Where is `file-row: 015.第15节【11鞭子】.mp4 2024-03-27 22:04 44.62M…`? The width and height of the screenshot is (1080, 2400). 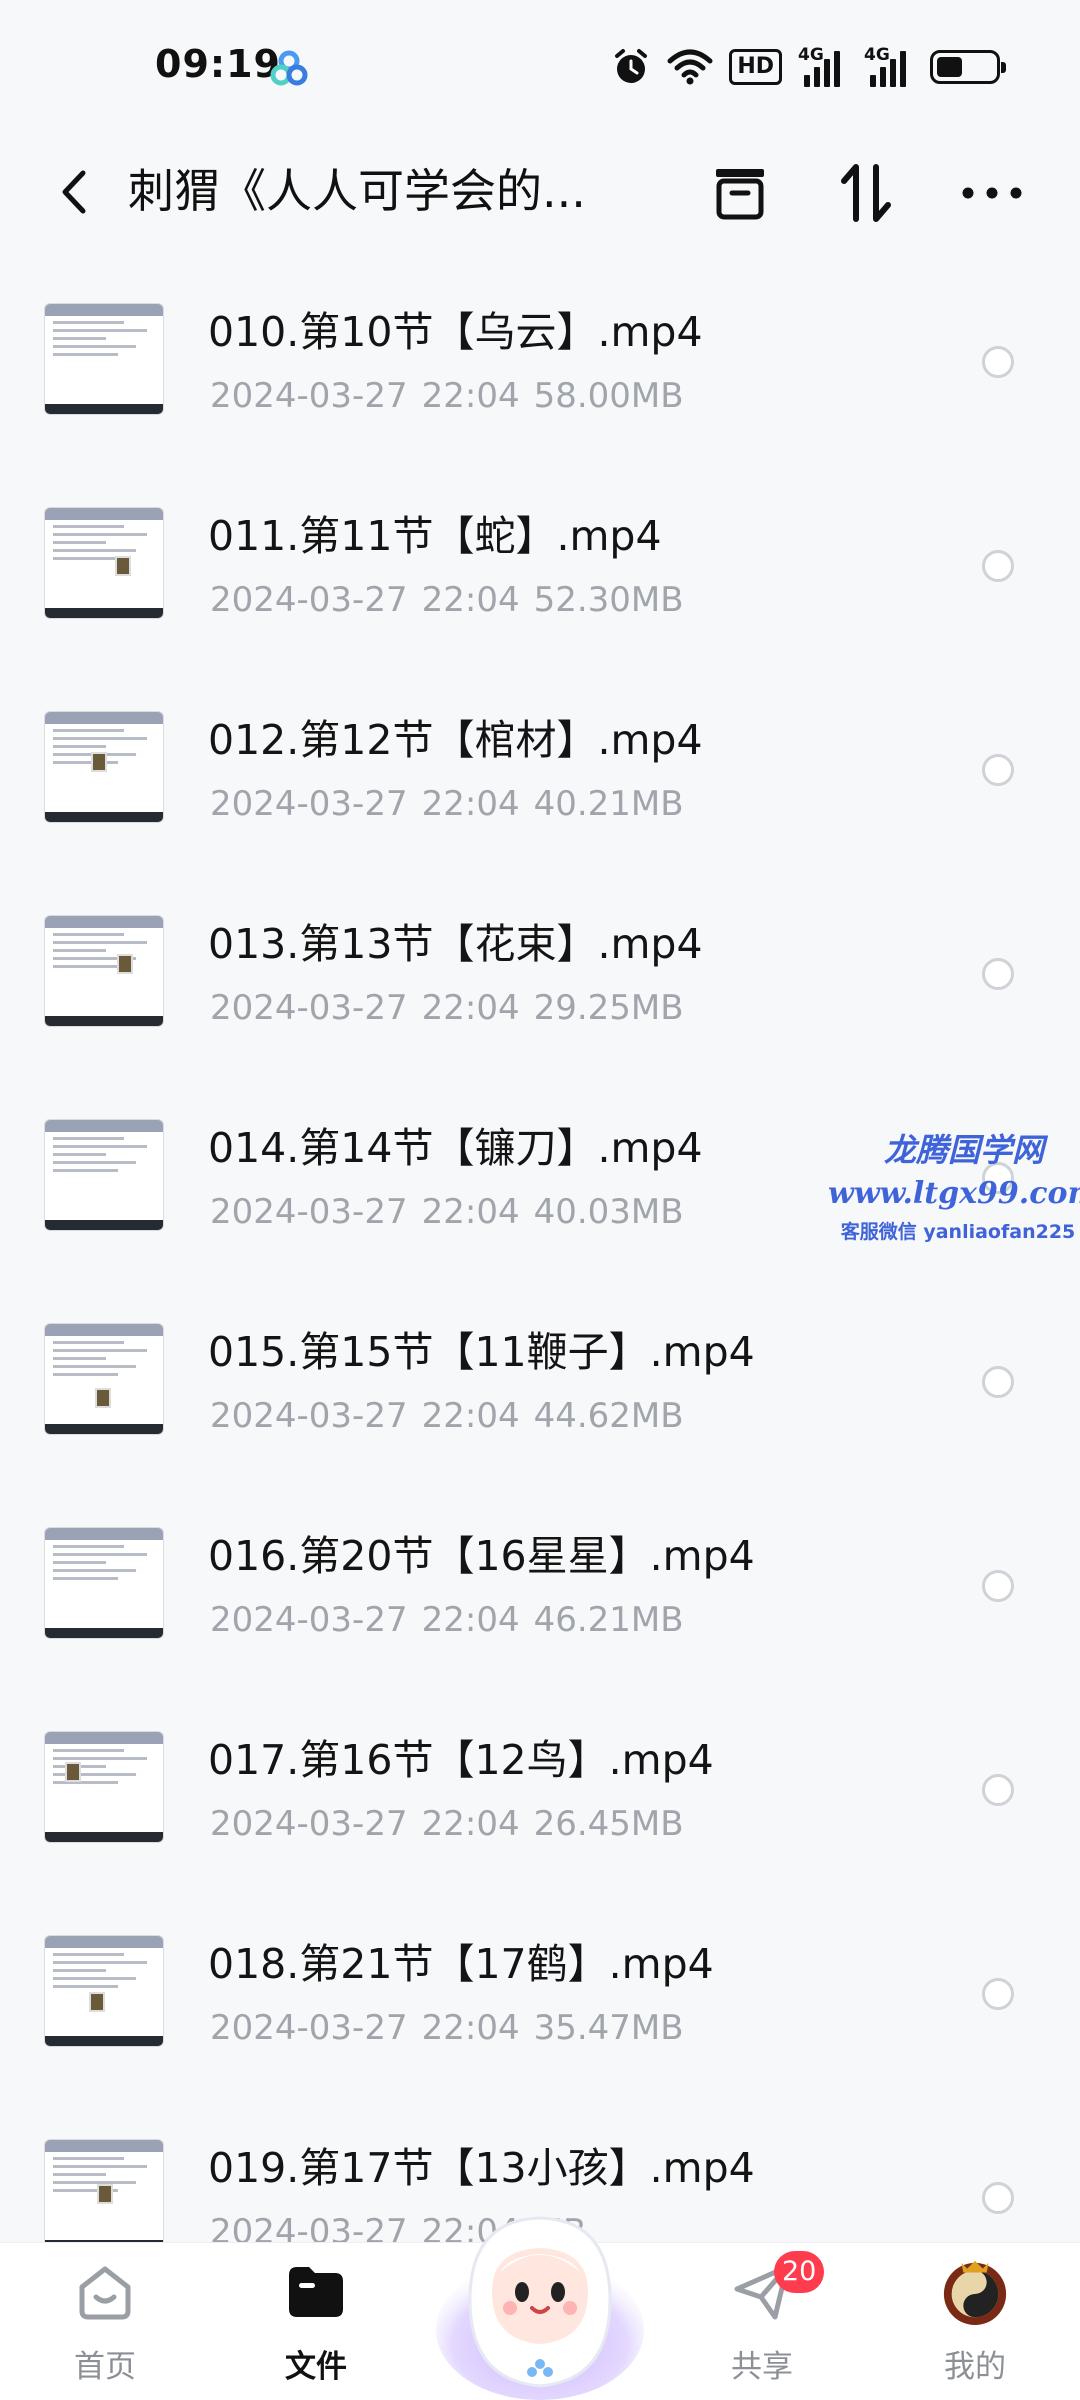 file-row: 015.第15节【11鞭子】.mp4 2024-03-27 22:04 44.62M… is located at coordinates (540, 1384).